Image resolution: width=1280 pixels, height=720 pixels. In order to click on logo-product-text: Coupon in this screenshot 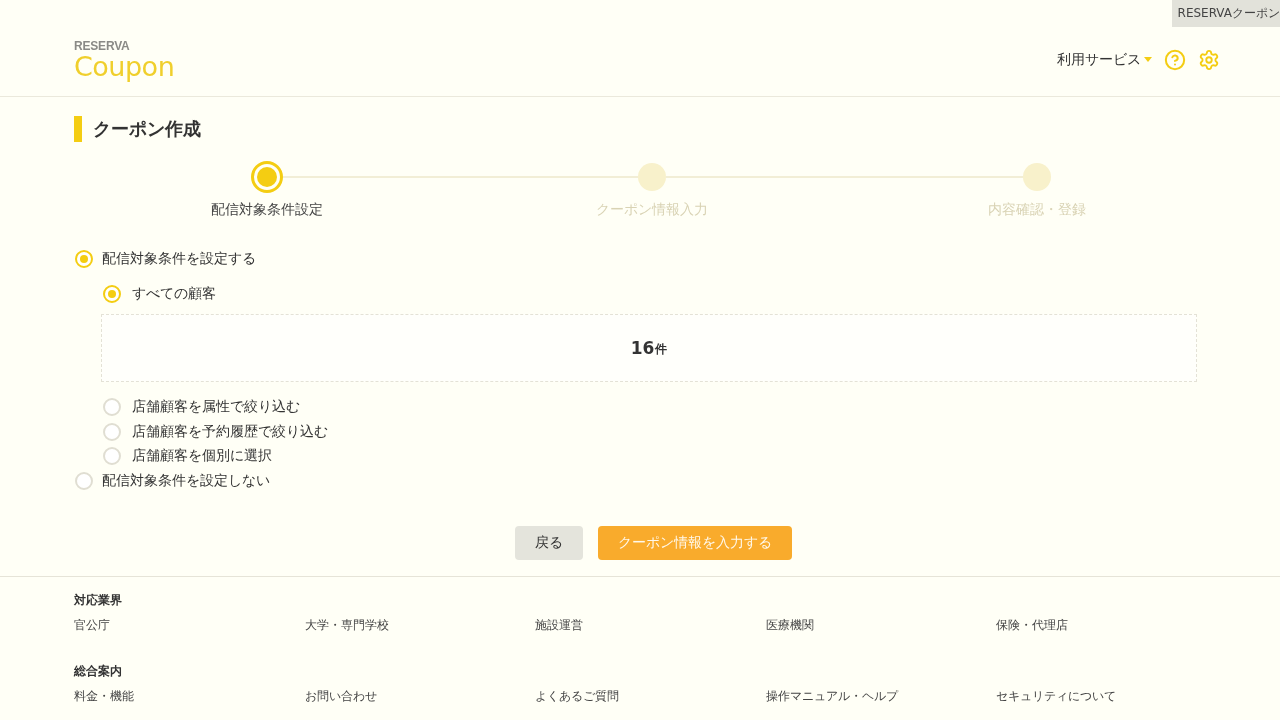, I will do `click(124, 66)`.